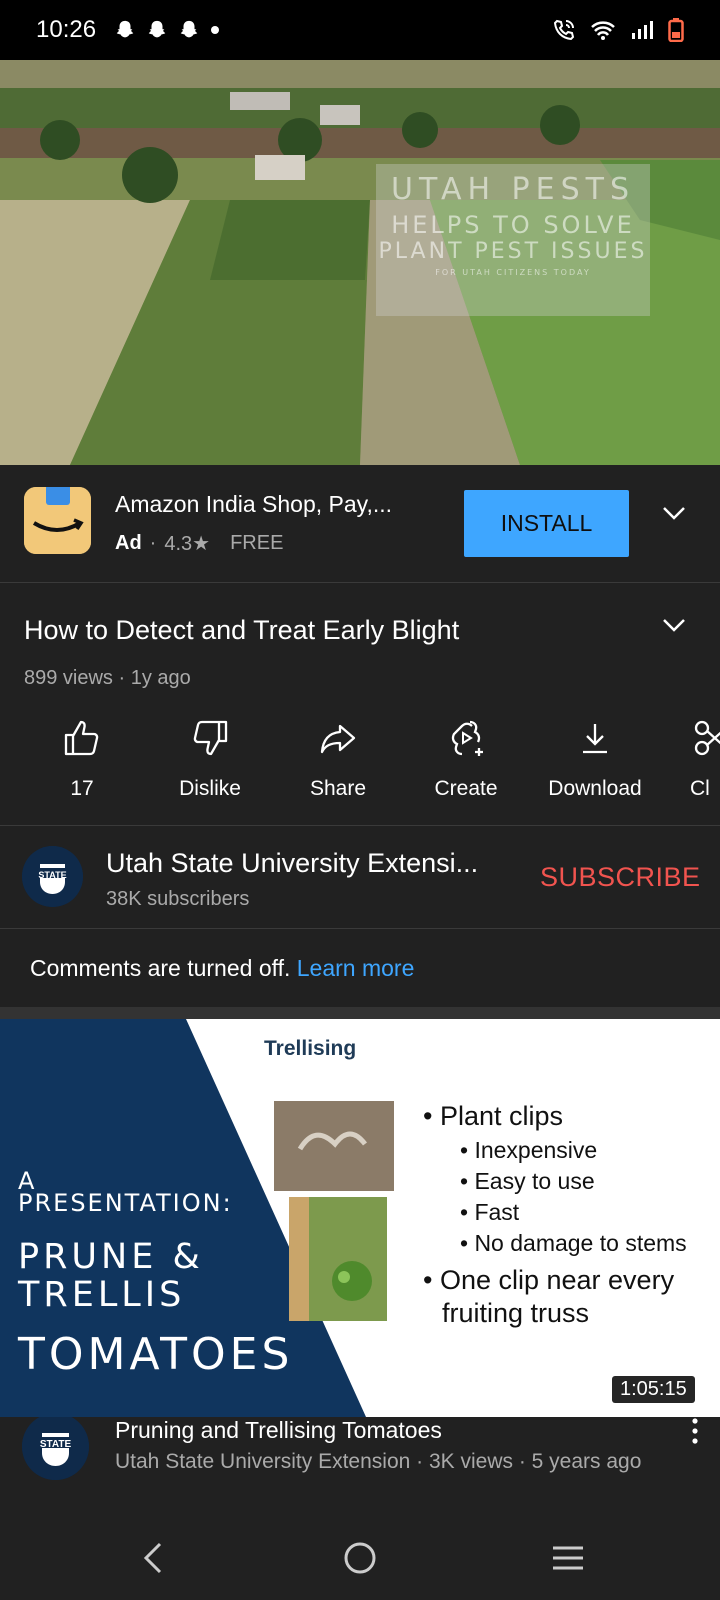 This screenshot has height=1600, width=720. What do you see at coordinates (338, 757) in the screenshot?
I see `share-button: Share` at bounding box center [338, 757].